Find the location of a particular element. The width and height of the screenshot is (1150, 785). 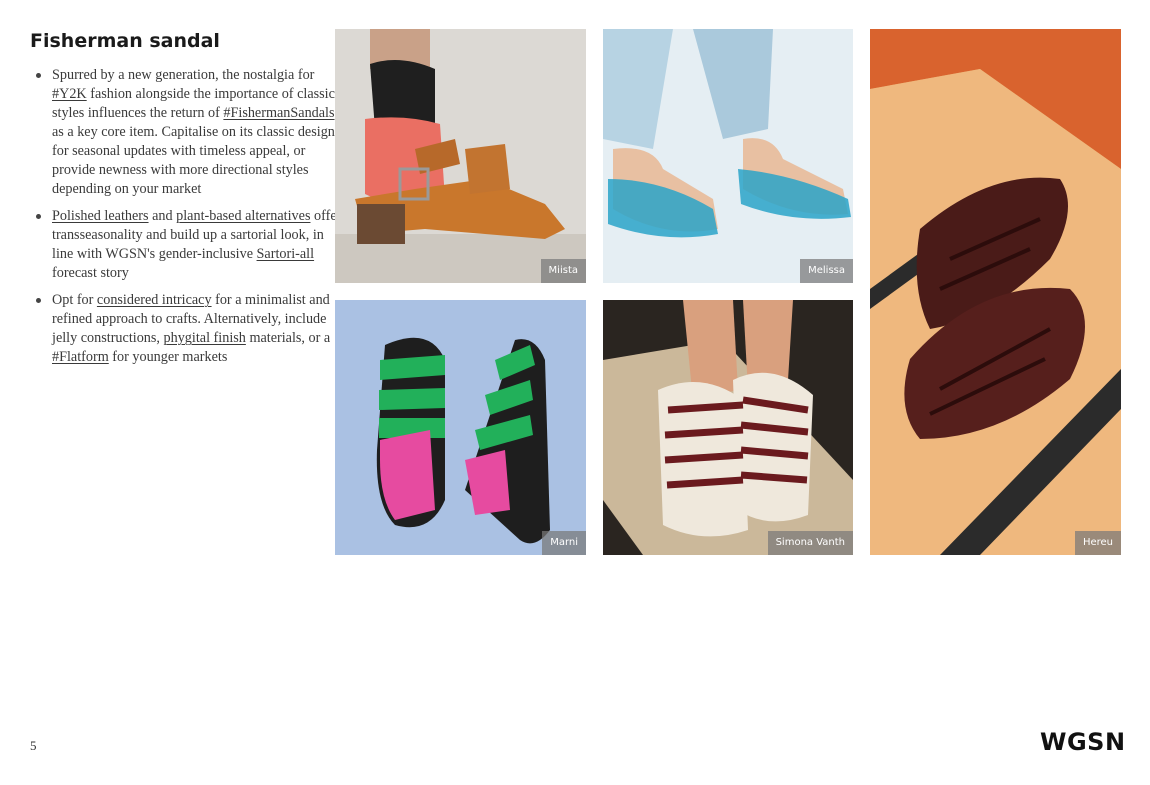

page-number: 5 is located at coordinates (33, 745).